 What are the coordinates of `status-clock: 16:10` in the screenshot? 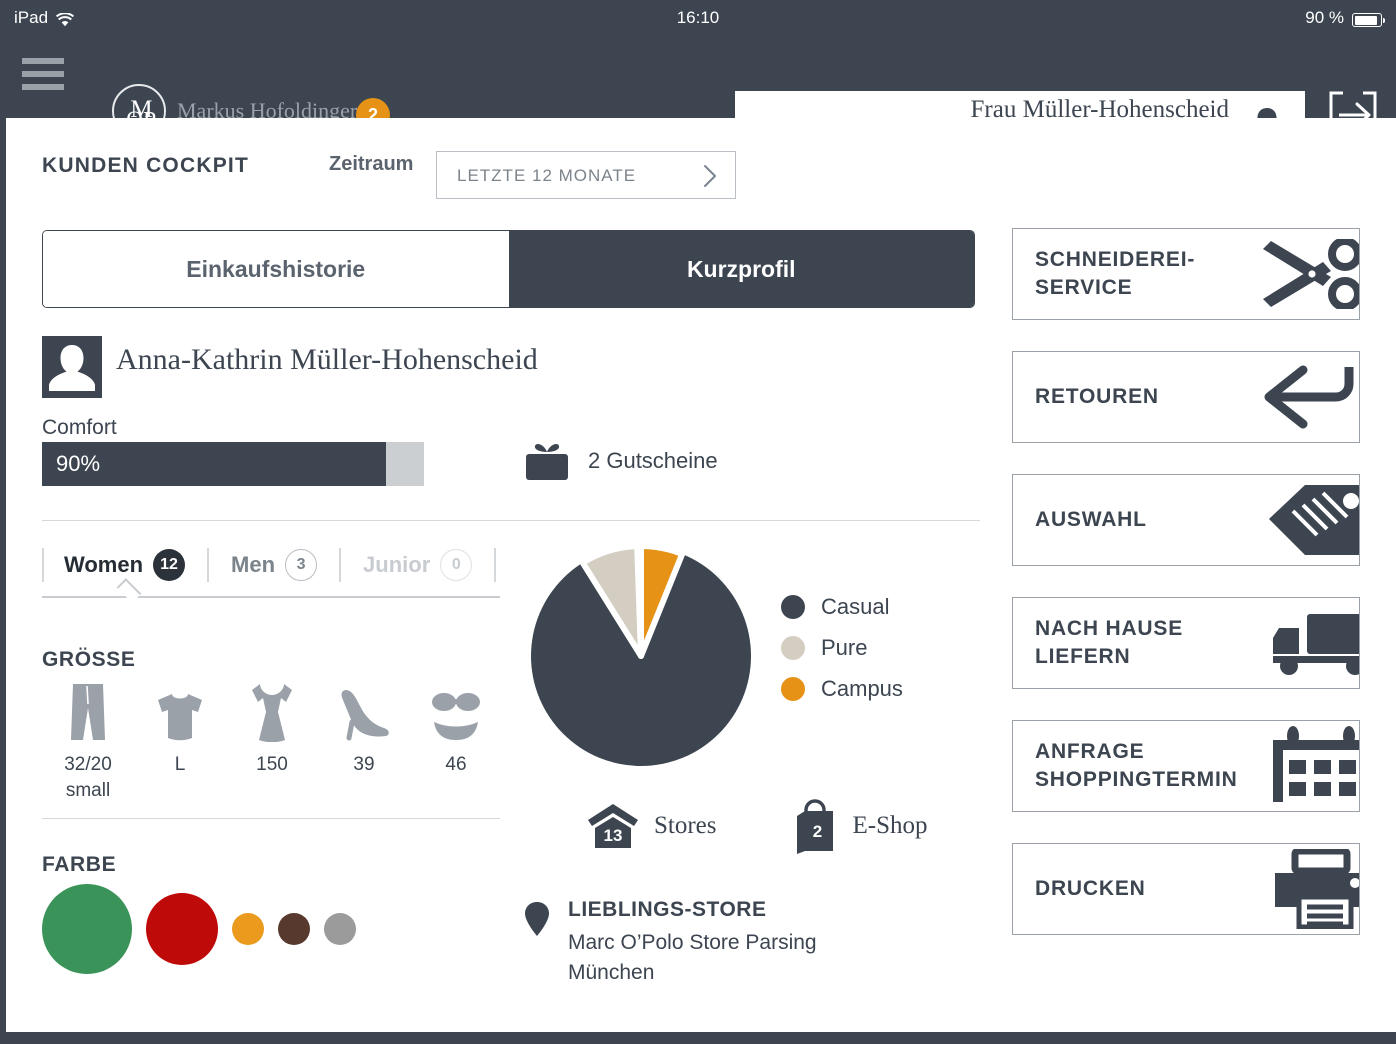 It's located at (698, 17).